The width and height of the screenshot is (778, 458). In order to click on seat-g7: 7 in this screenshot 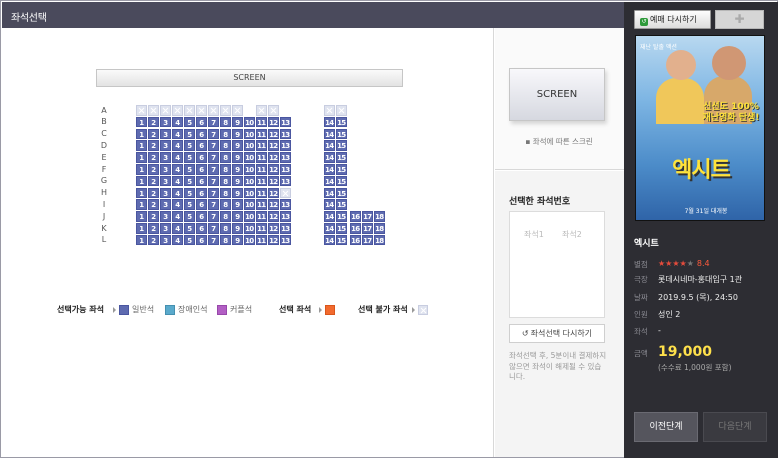, I will do `click(213, 181)`.